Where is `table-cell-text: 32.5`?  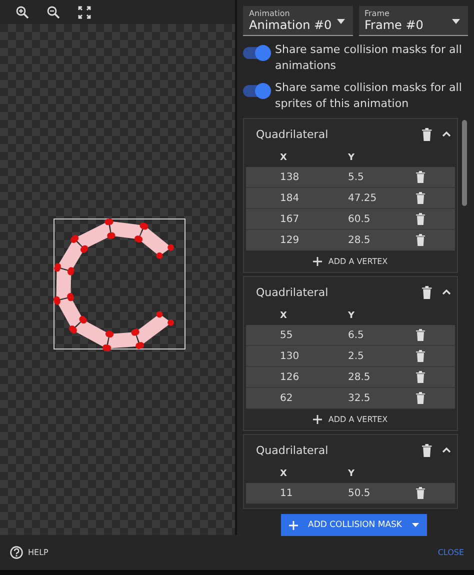
table-cell-text: 32.5 is located at coordinates (360, 398).